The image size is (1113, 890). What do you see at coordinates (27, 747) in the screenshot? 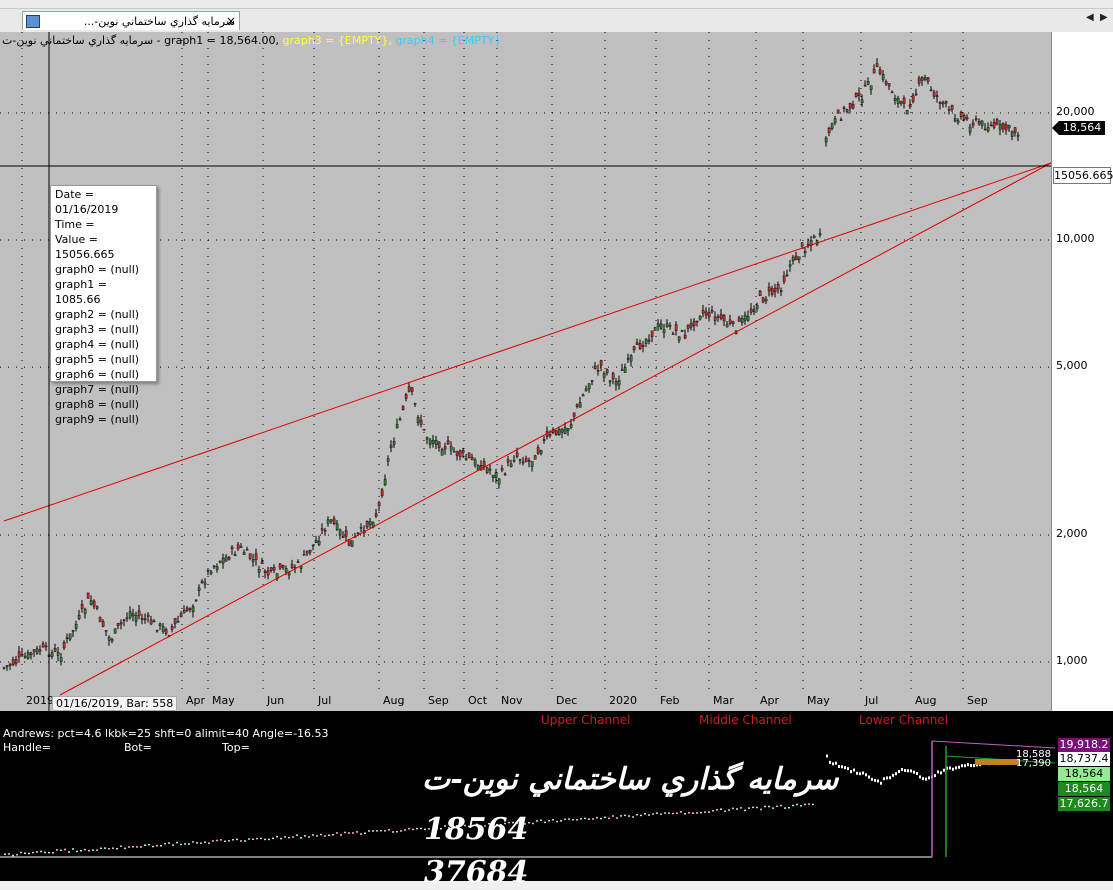
I see `handle-label: Handle=` at bounding box center [27, 747].